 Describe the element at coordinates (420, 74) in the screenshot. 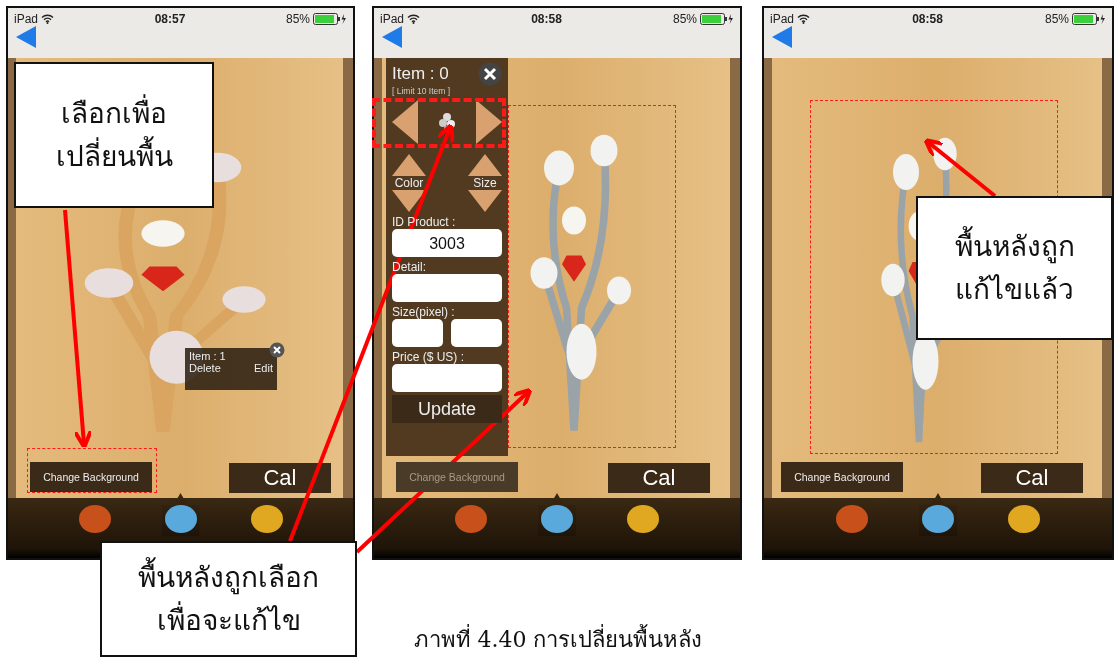

I see `item-label: Item : 0` at that location.